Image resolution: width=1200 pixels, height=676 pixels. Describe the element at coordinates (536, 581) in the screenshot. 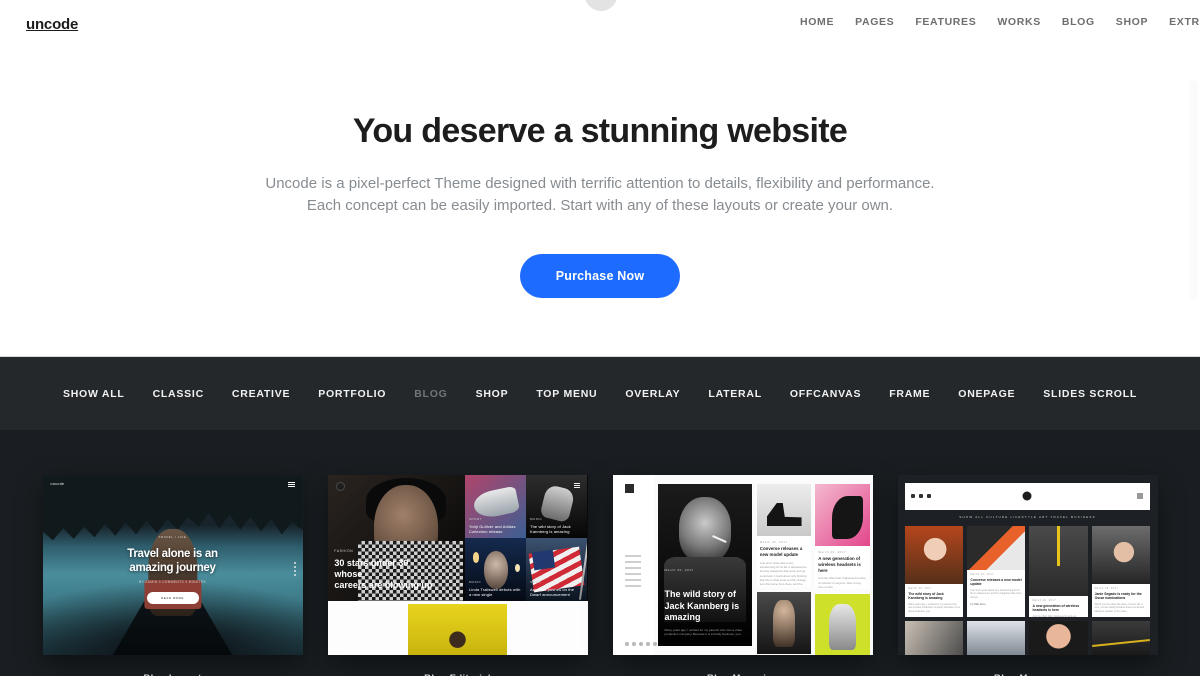

I see `editorial-tile-4-eyebrow: NEWS` at that location.